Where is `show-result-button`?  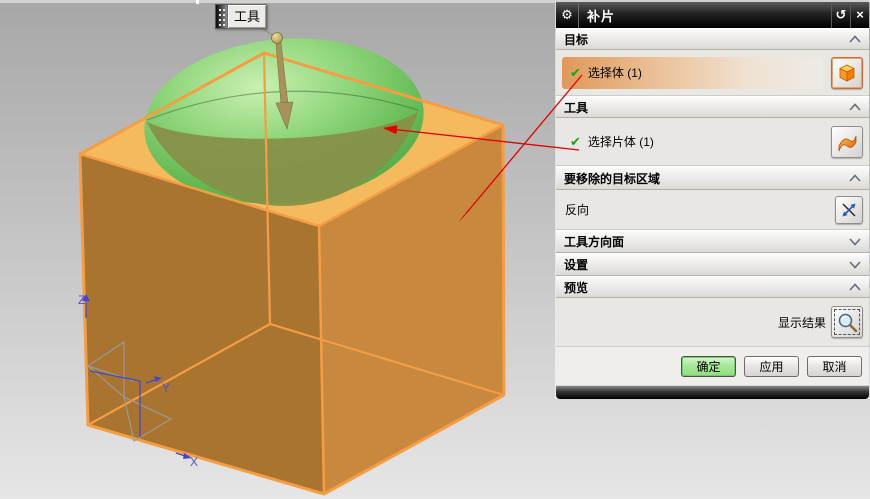
show-result-button is located at coordinates (847, 322).